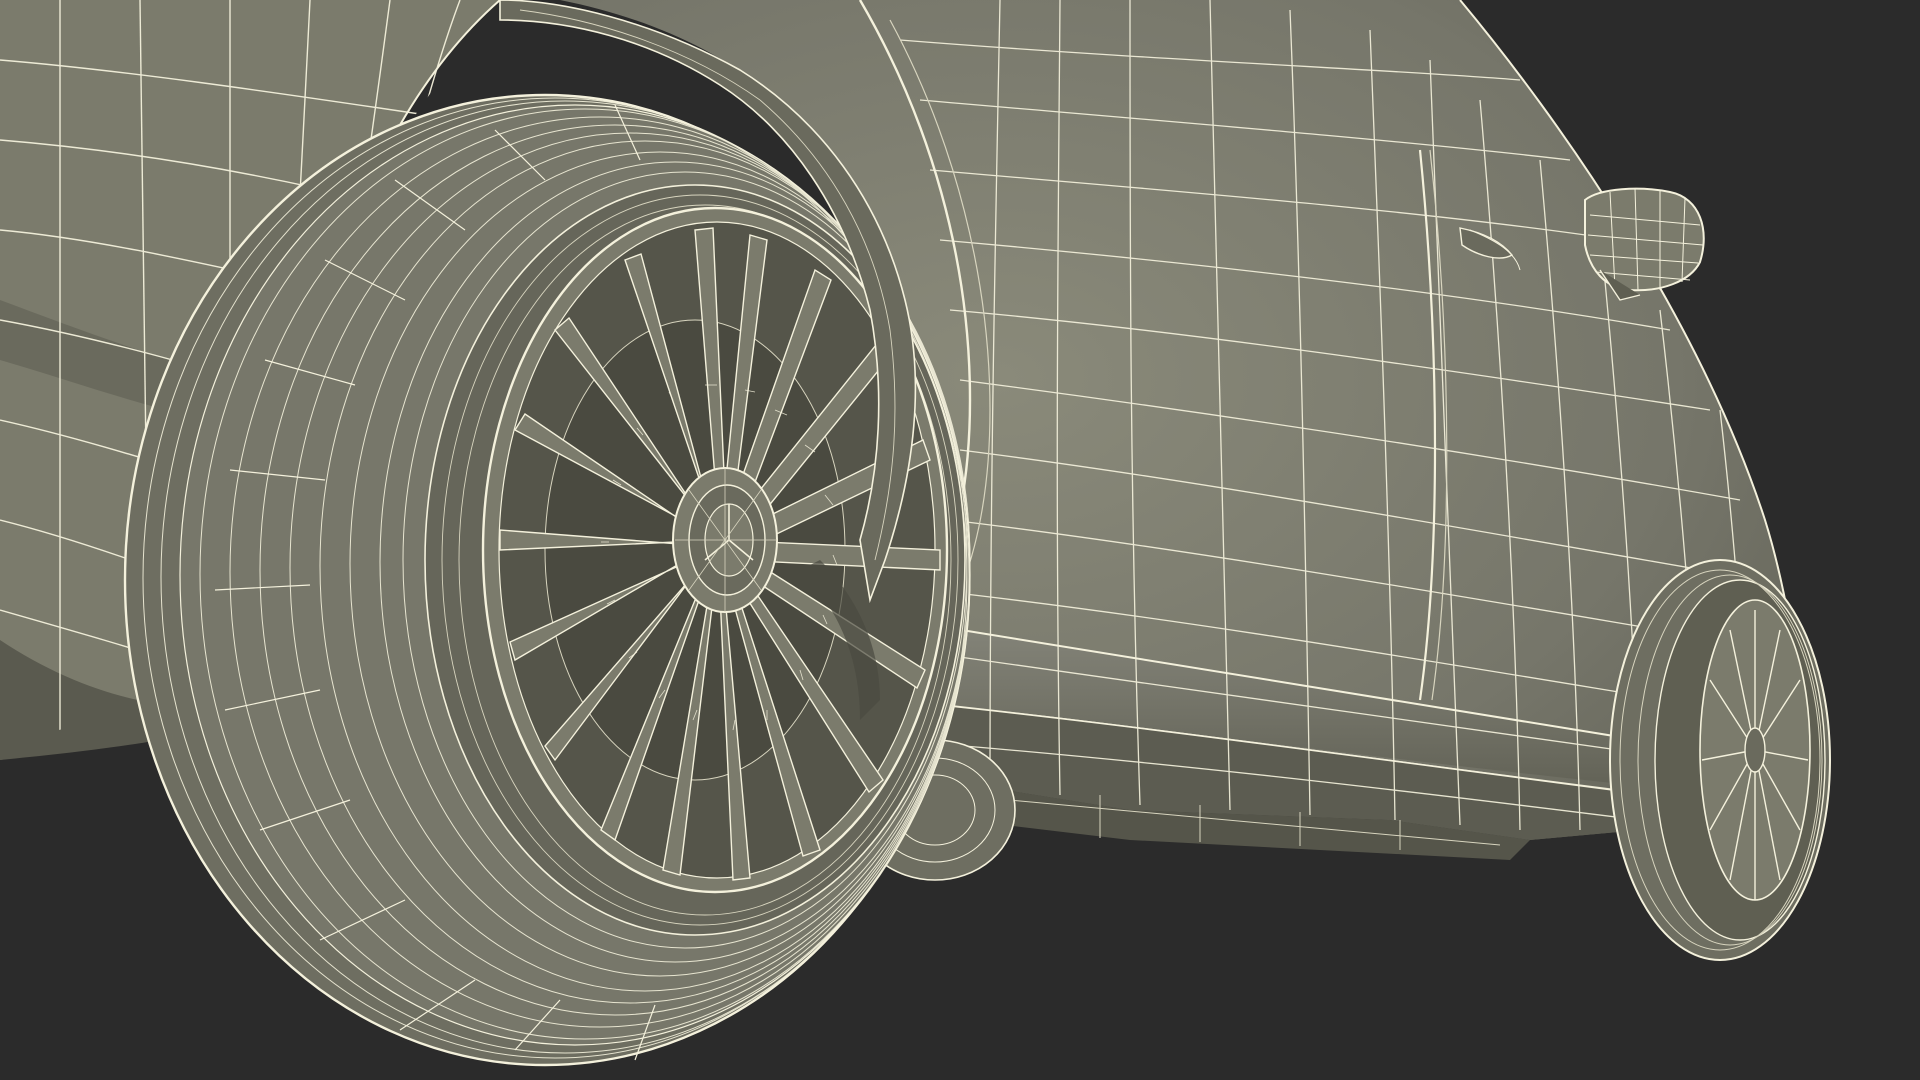  I want to click on hub-emblem-icon, so click(725, 540).